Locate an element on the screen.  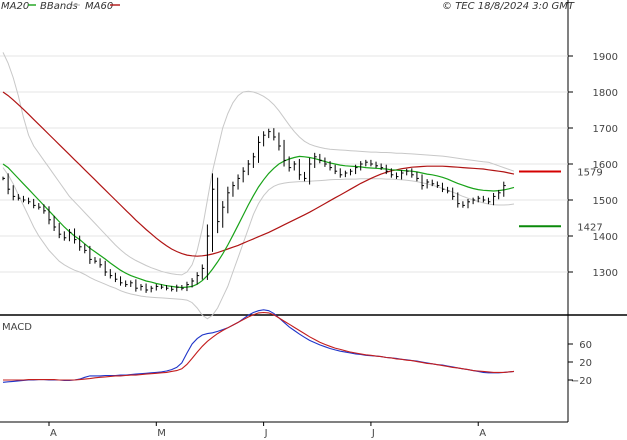
macd-axis-ticks: 60 20 −20 is located at coordinates (580, 363).